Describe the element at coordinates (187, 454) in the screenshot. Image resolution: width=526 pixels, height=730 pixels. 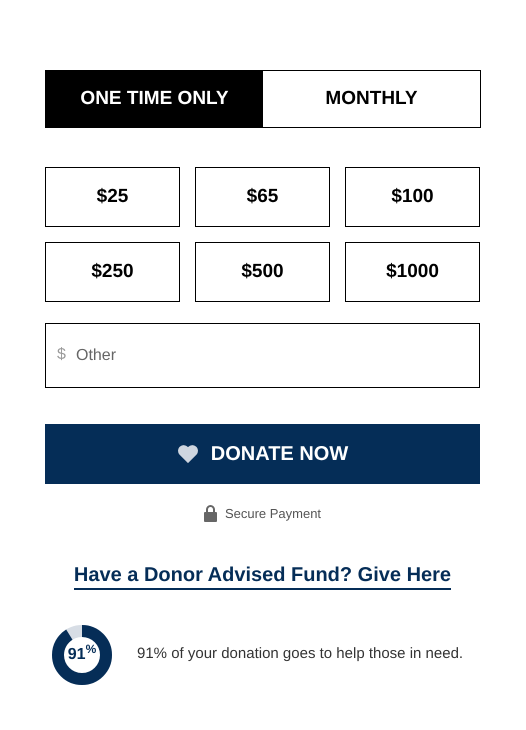
I see `heart-icon` at that location.